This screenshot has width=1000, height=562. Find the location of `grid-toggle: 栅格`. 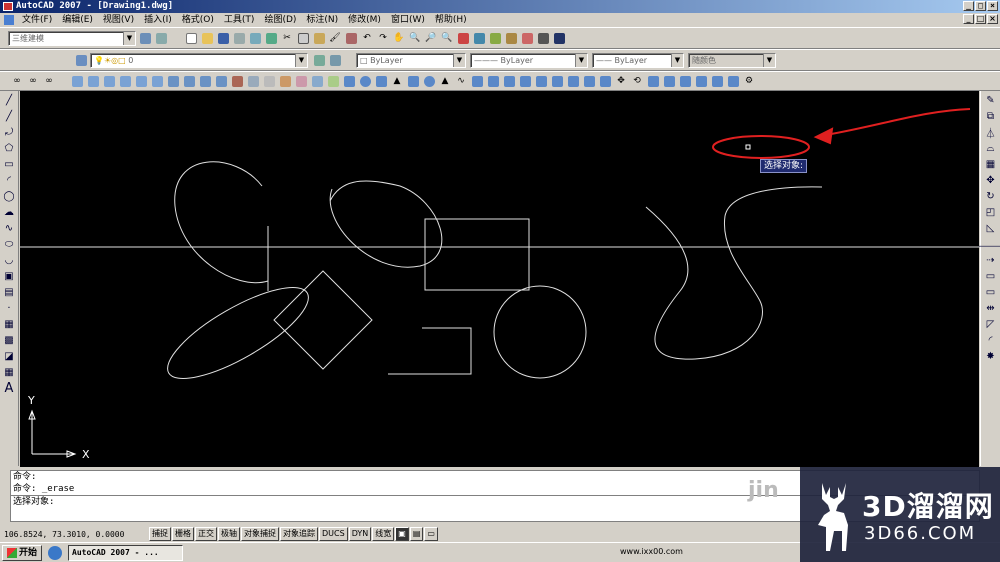

grid-toggle: 栅格 is located at coordinates (183, 534).